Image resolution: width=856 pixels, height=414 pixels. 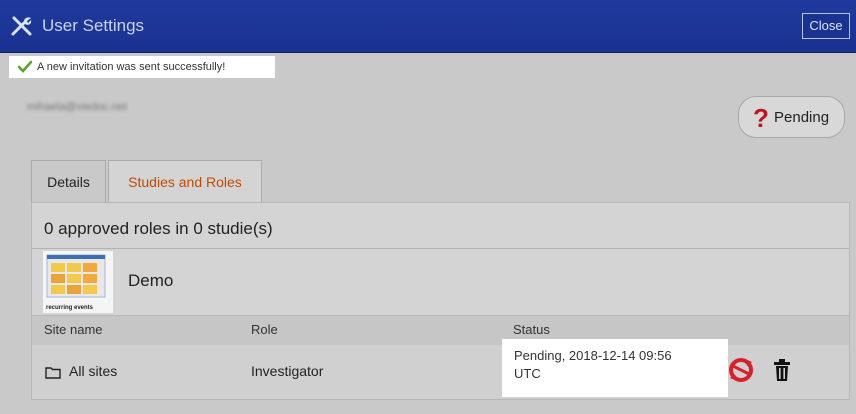 I want to click on tools-icon, so click(x=21, y=26).